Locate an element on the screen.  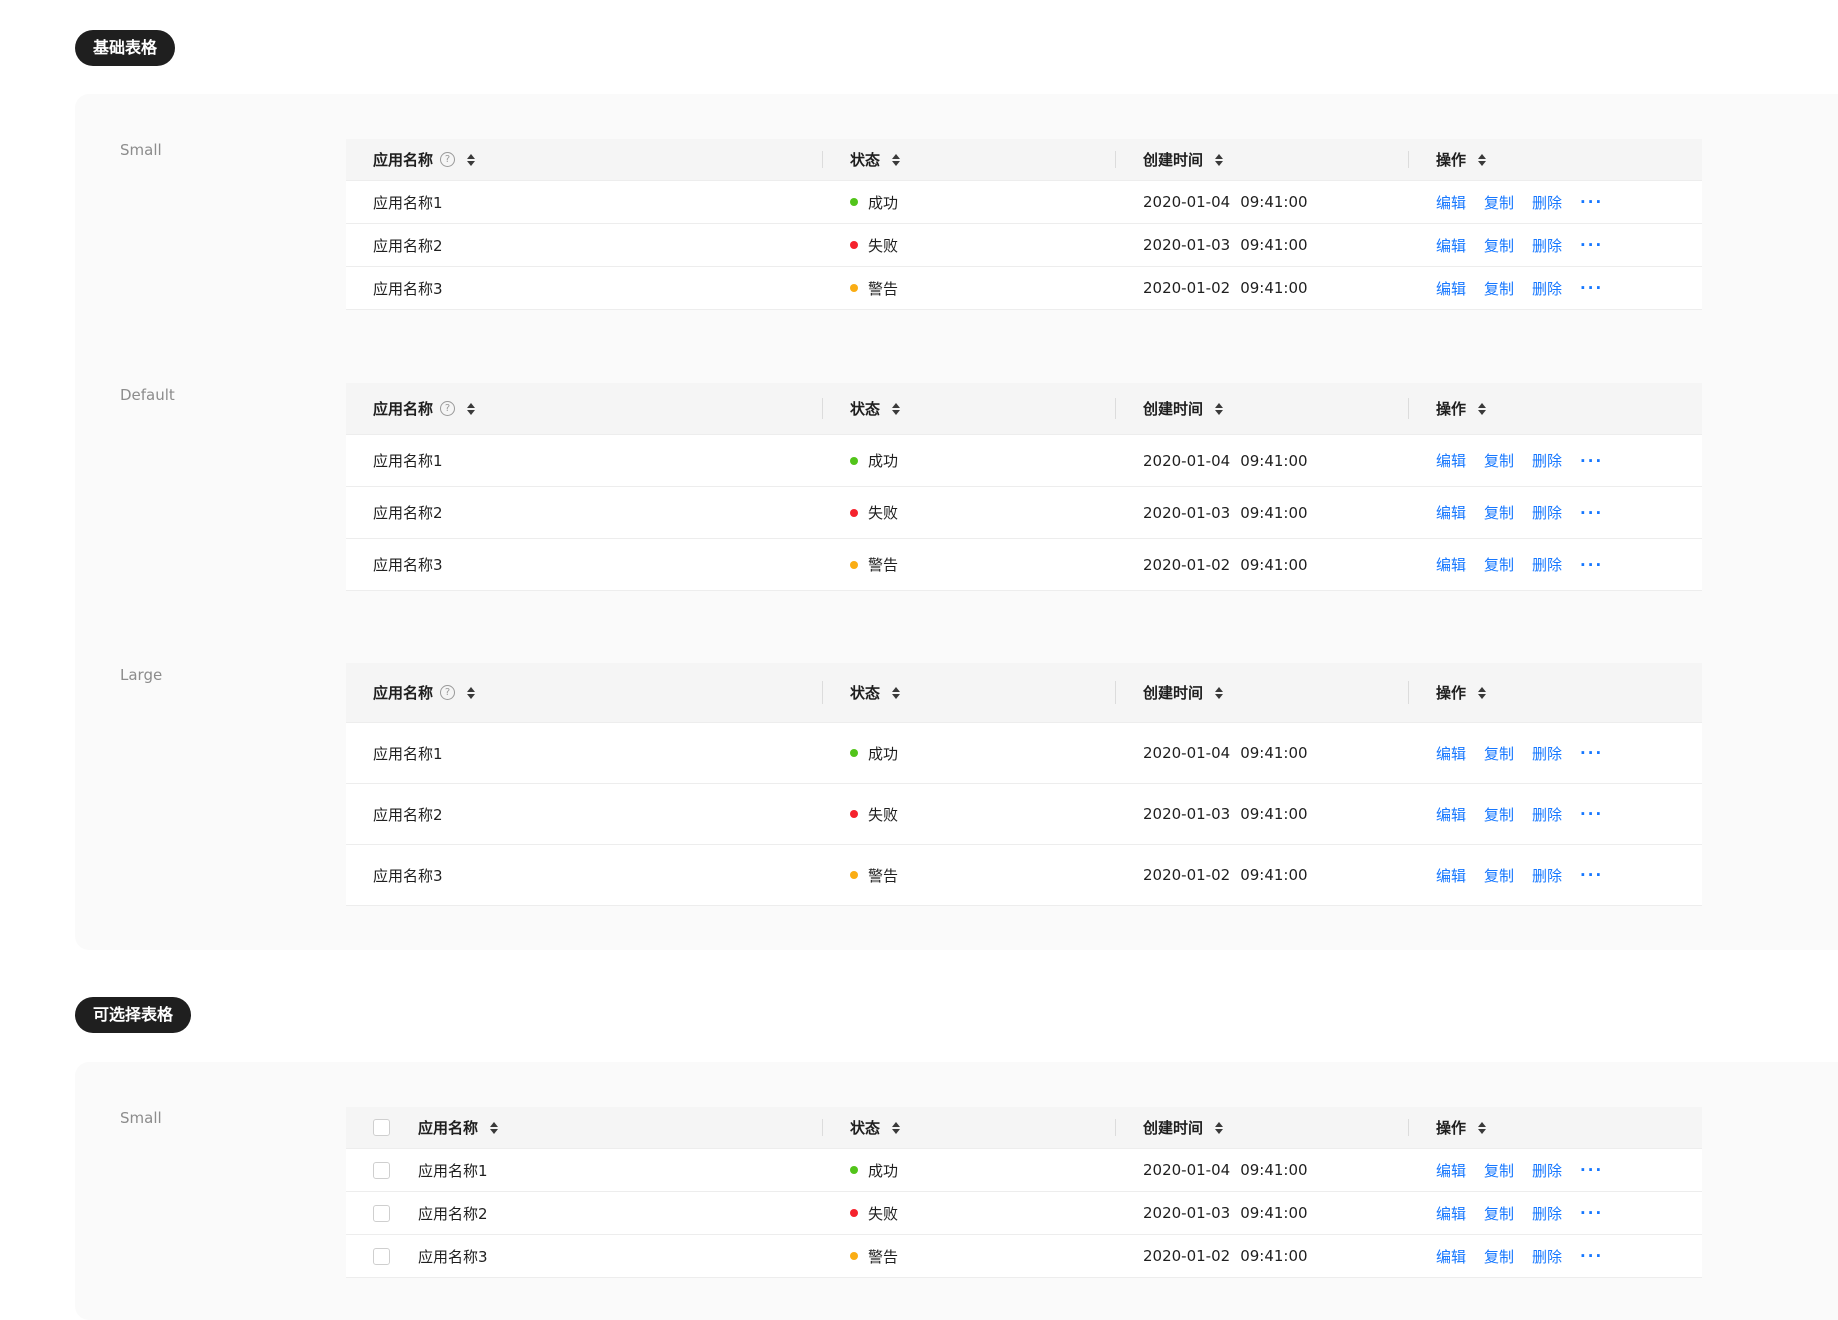
cell-created: 2020-01-04 09:41:00 is located at coordinates (1261, 1170).